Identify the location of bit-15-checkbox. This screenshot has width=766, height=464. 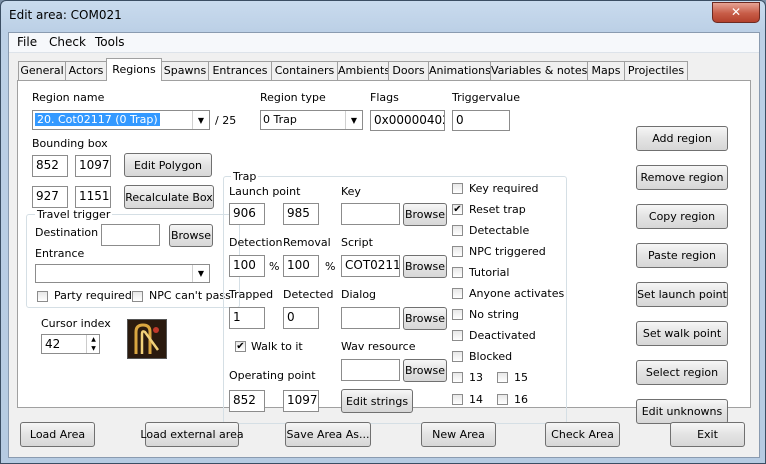
(502, 377).